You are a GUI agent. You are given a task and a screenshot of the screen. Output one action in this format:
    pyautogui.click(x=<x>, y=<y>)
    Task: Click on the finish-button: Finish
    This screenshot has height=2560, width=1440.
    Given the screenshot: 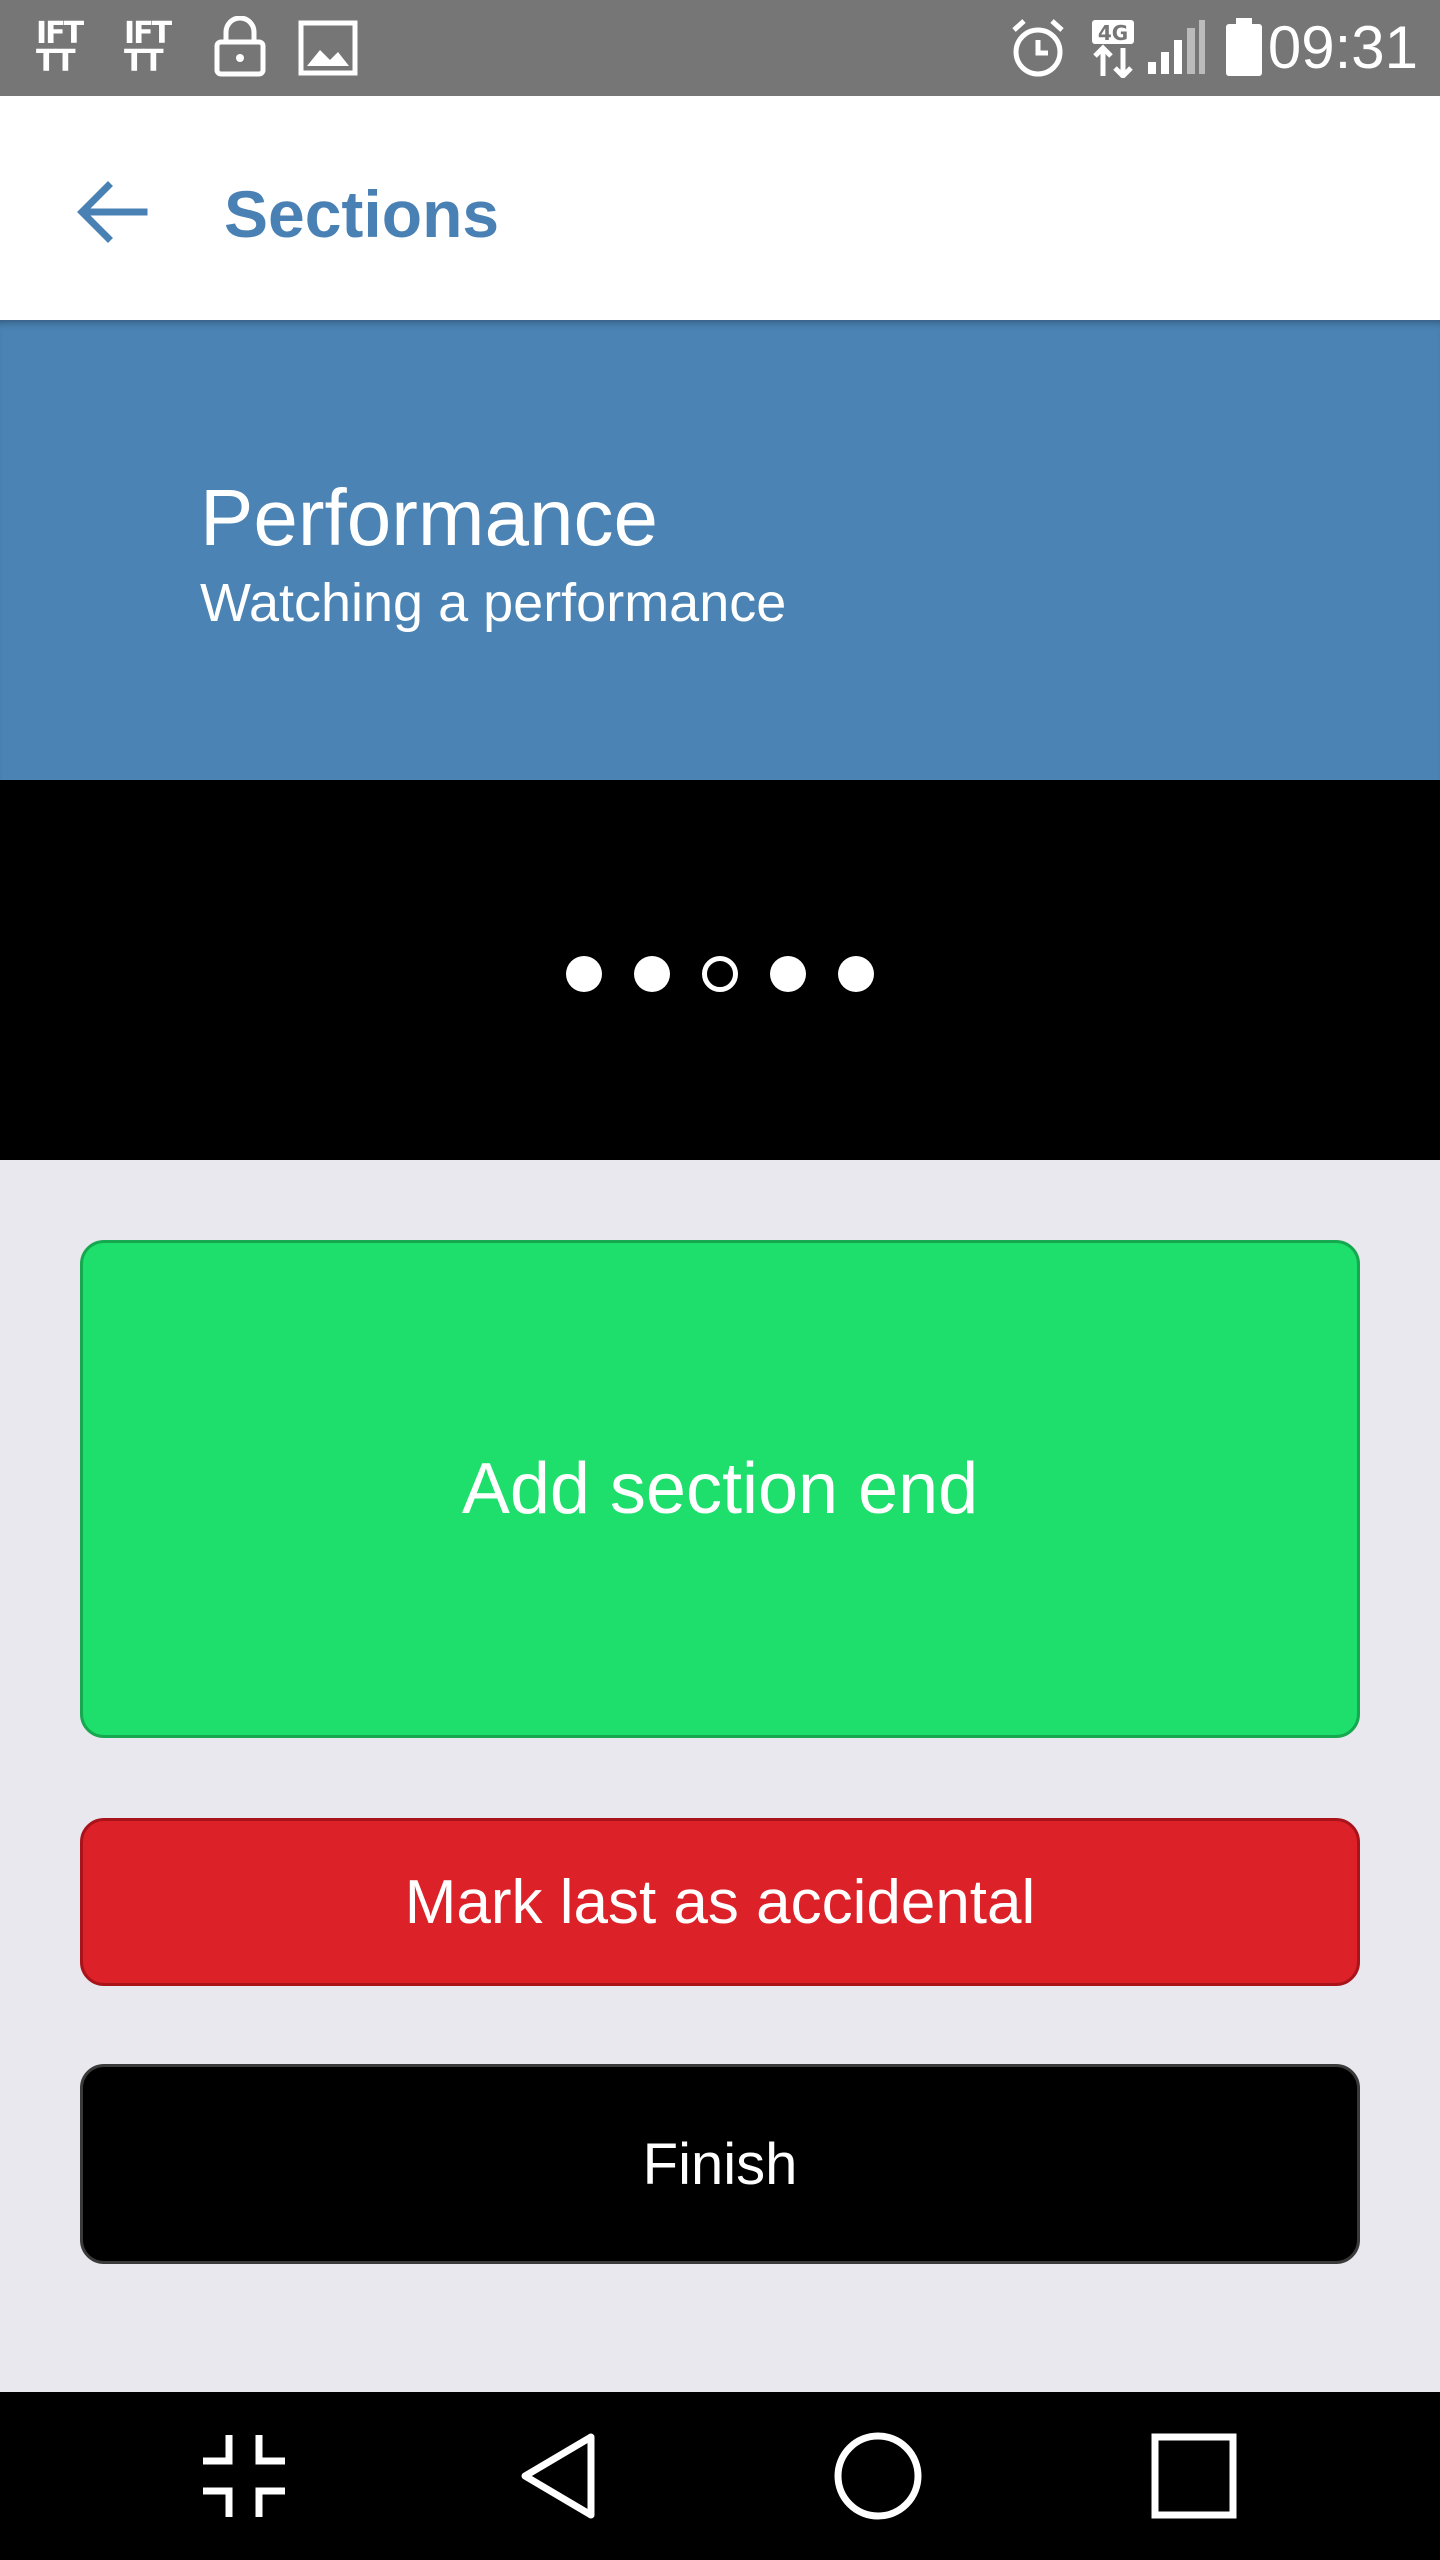 What is the action you would take?
    pyautogui.click(x=720, y=2164)
    